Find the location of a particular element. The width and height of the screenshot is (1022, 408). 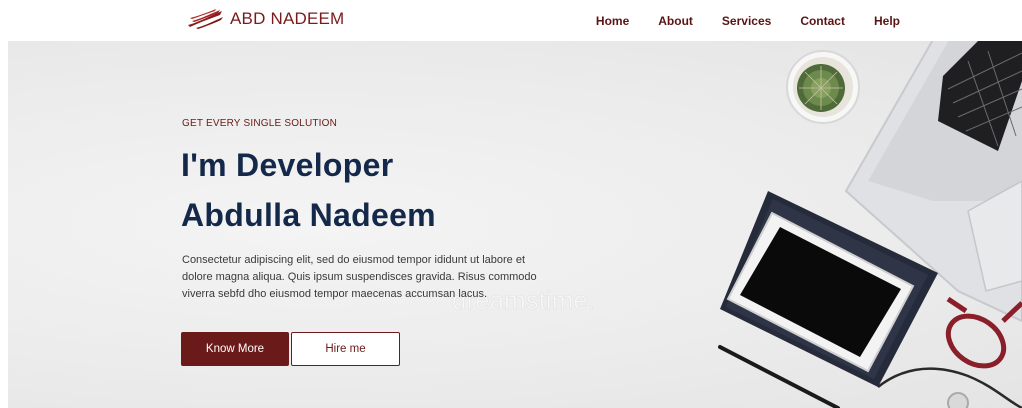

hero-eyebrow: GET EVERY SINGLE SOLUTION is located at coordinates (260, 123).